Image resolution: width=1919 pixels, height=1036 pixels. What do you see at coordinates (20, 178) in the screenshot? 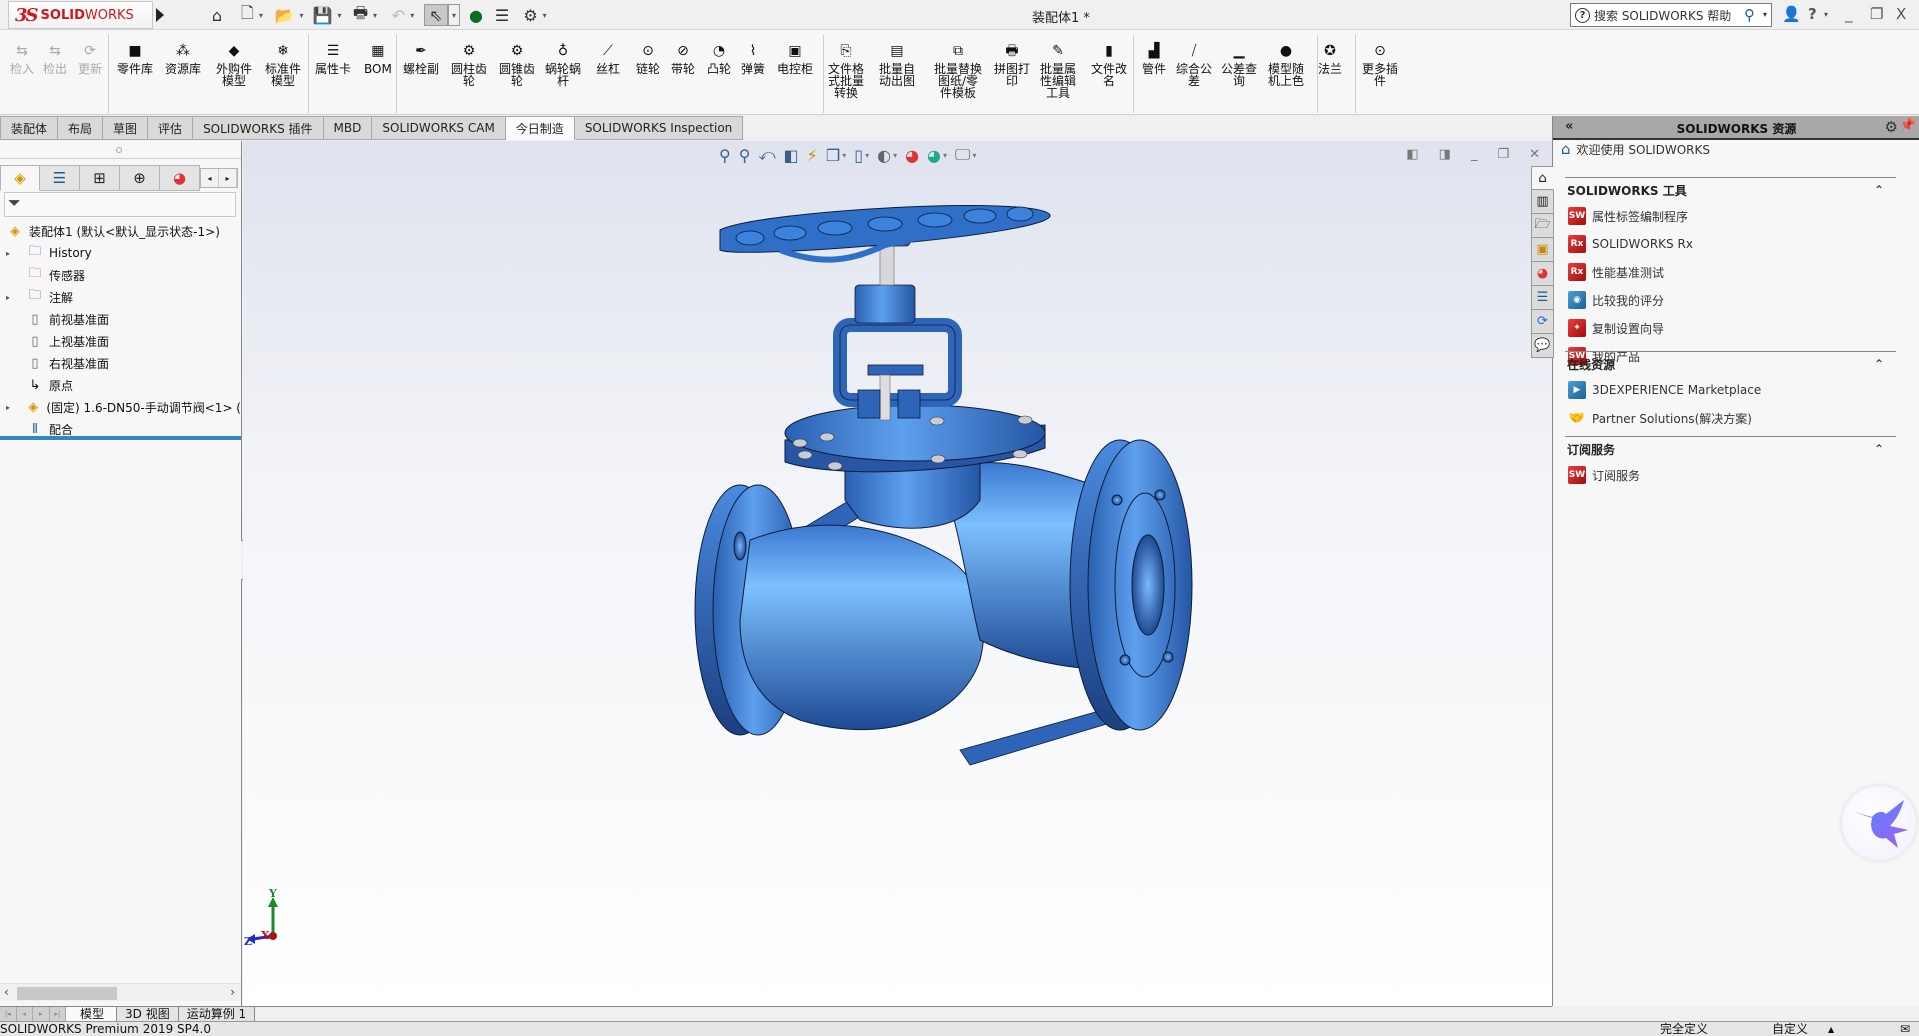
I see `tab-featuremanager: ◈` at bounding box center [20, 178].